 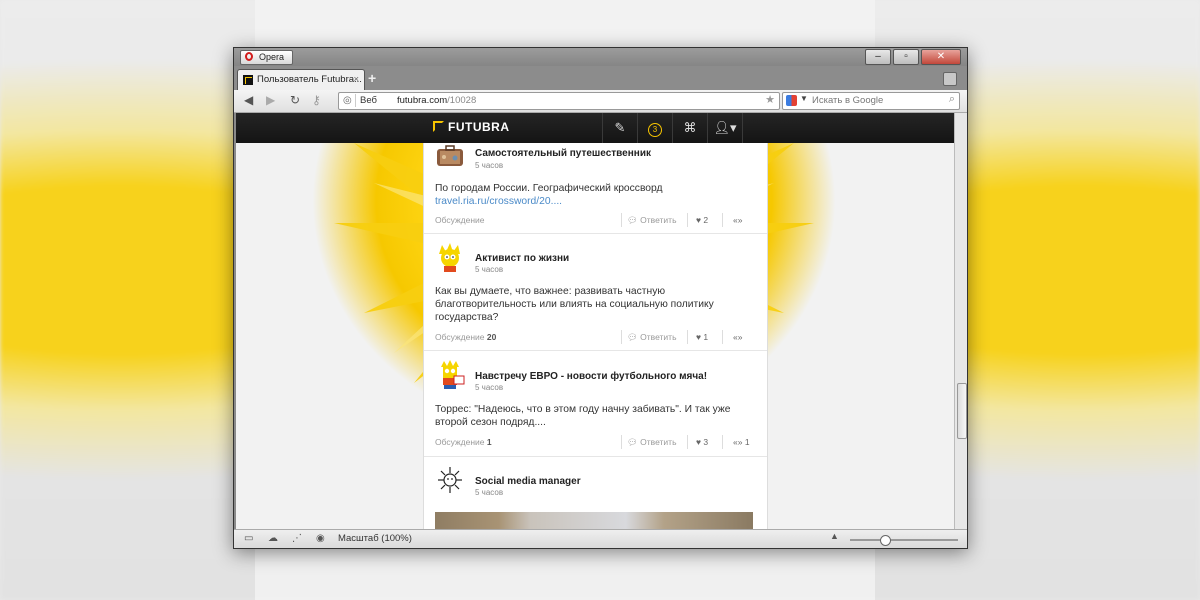 I want to click on window-controls: – ▫ ✕, so click(x=913, y=57).